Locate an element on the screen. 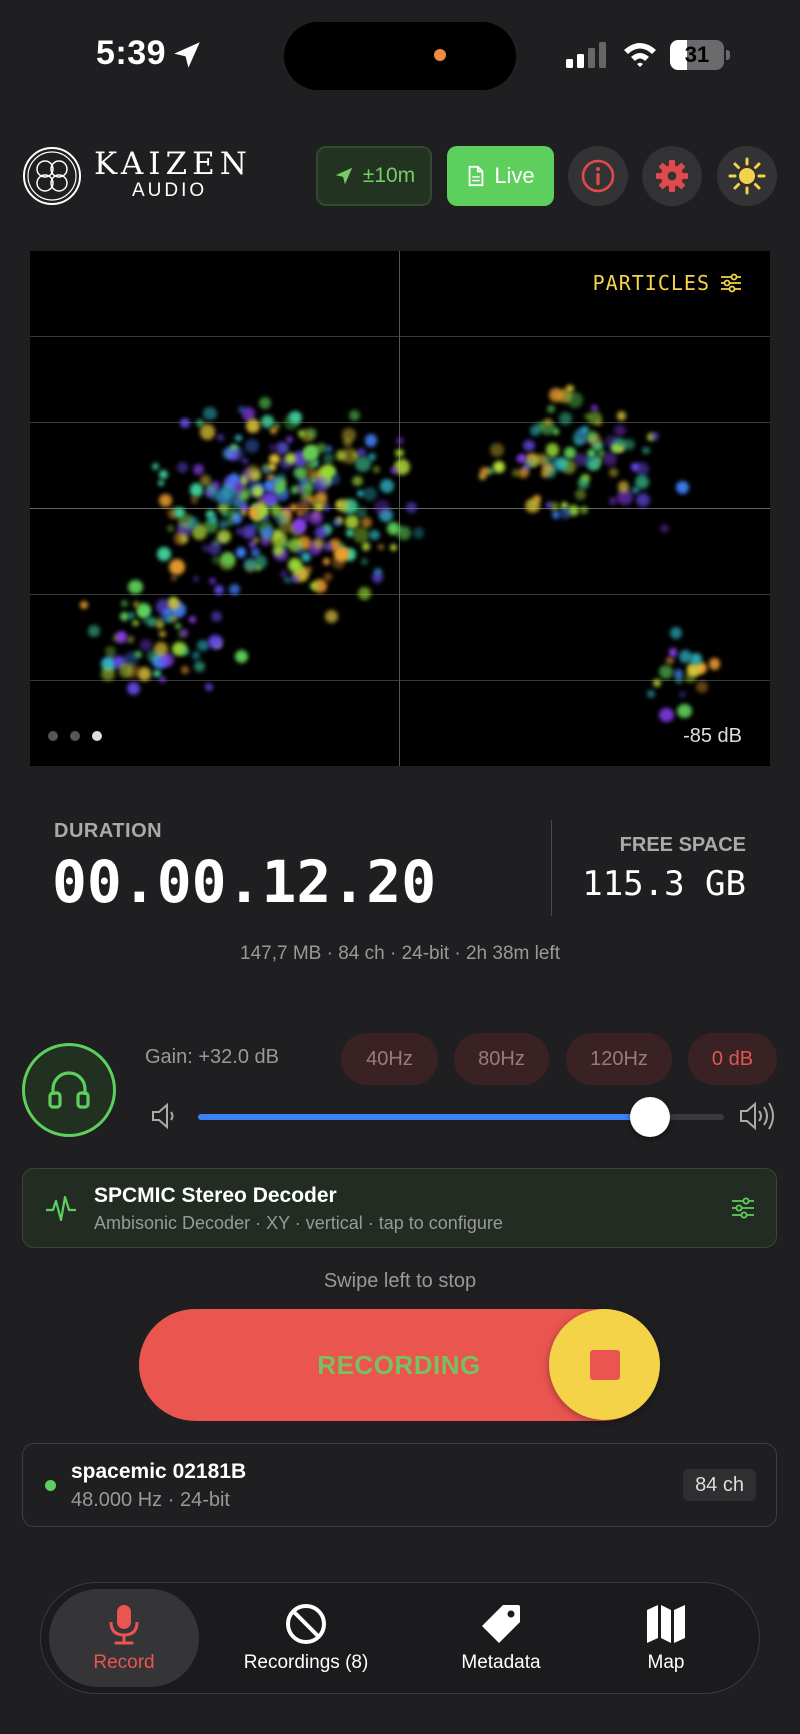  tab-recordings: Recordings (8) is located at coordinates (306, 1638).